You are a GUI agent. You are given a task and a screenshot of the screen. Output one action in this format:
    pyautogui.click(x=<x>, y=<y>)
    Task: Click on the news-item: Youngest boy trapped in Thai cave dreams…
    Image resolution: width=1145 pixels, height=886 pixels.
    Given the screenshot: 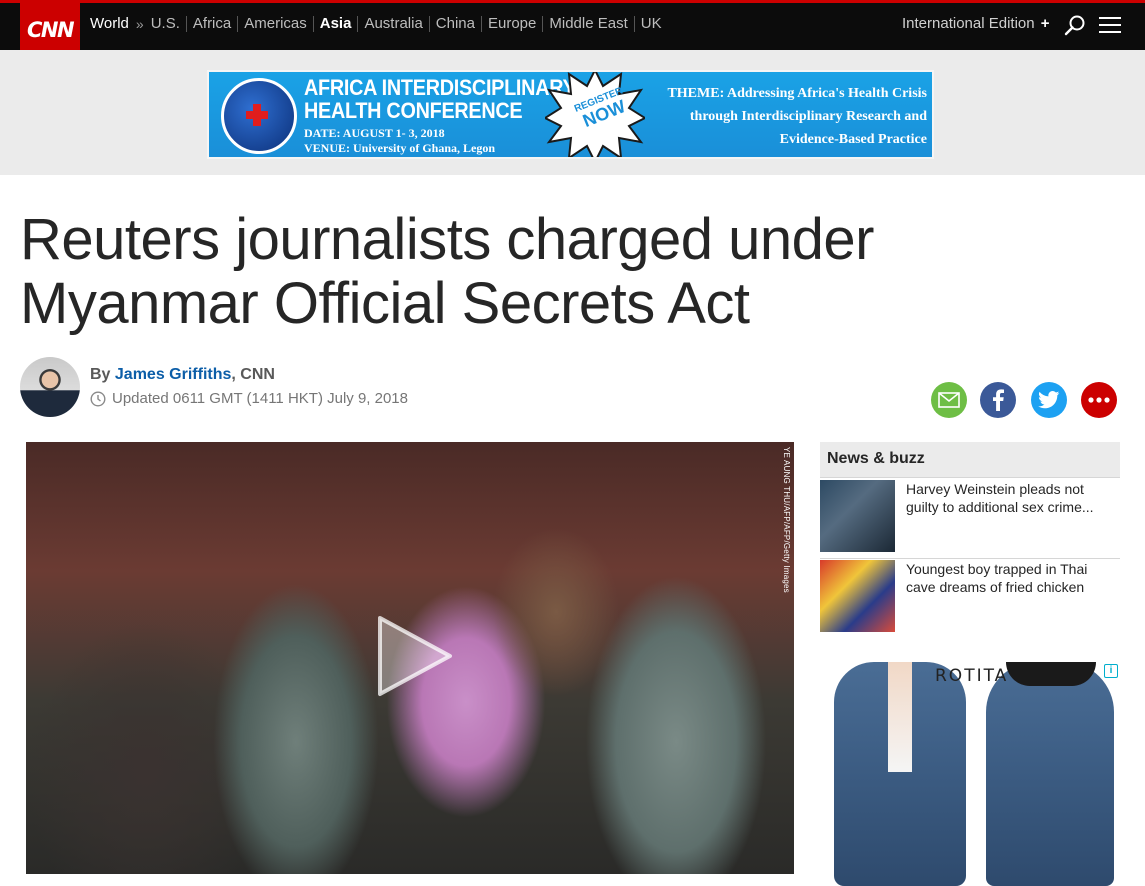 What is the action you would take?
    pyautogui.click(x=970, y=598)
    